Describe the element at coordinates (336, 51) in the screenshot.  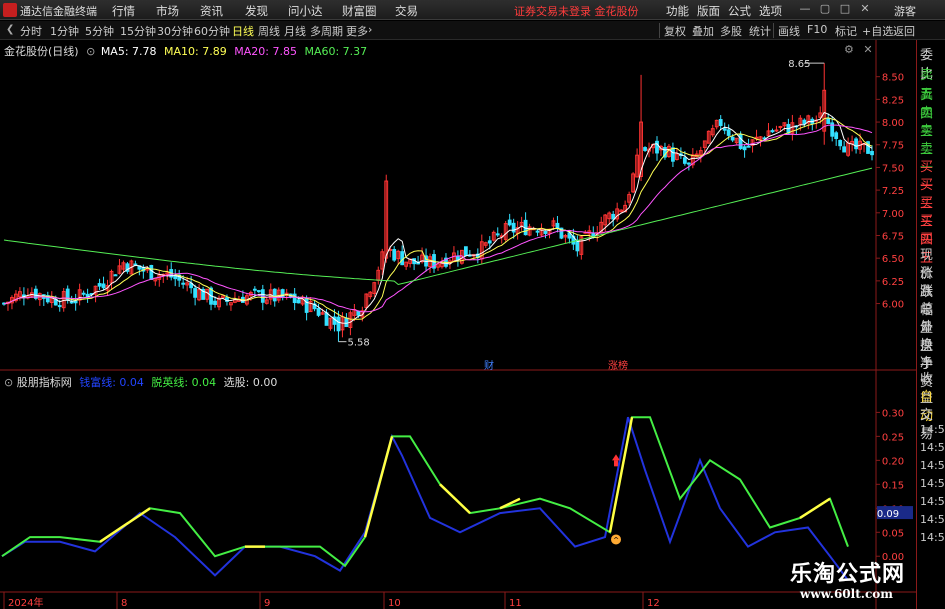
I see `ma60-label: MA60: 7.37` at that location.